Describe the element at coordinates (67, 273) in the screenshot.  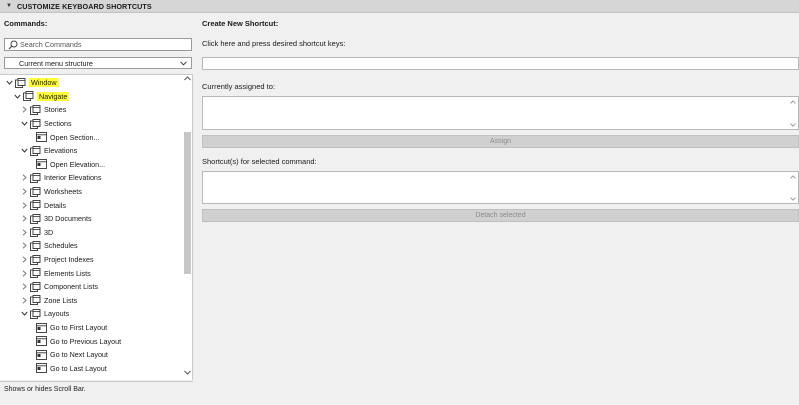
I see `tree-item-label: Elements Lists` at that location.